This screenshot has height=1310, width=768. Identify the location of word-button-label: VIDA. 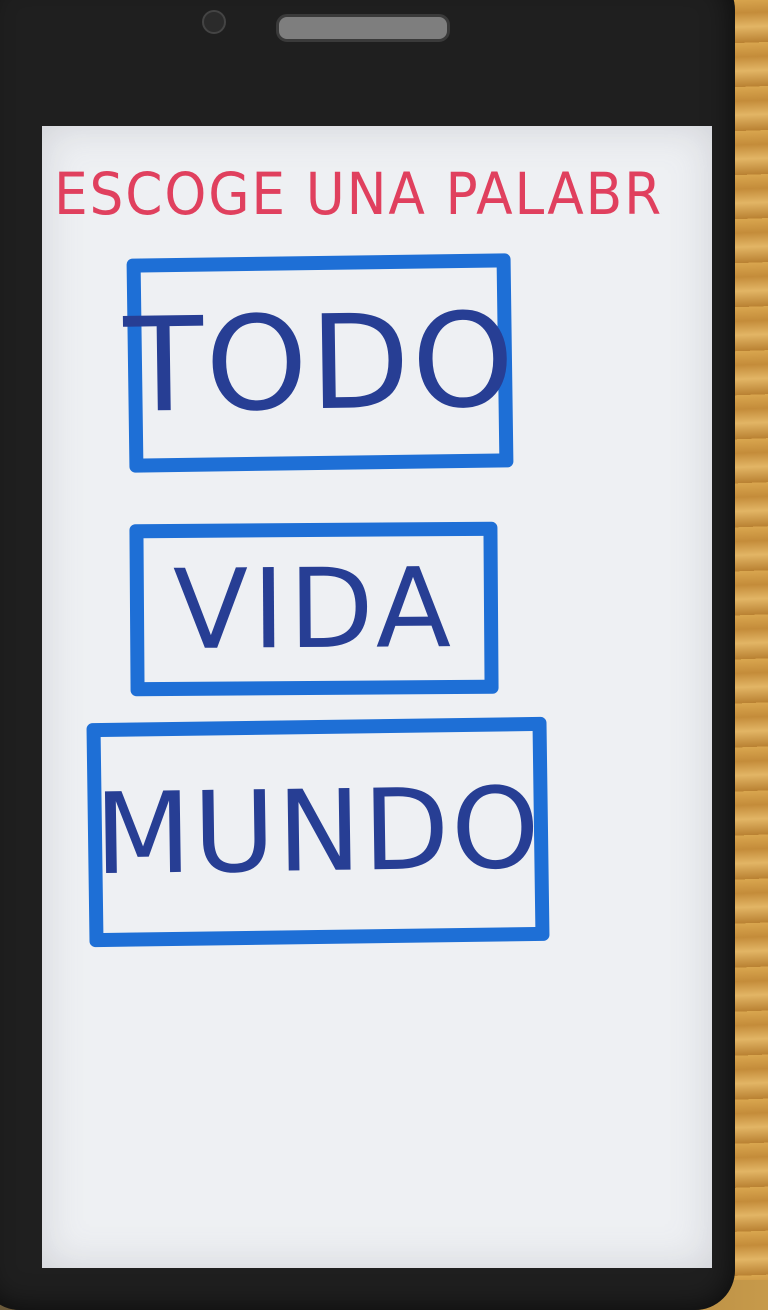
(314, 609).